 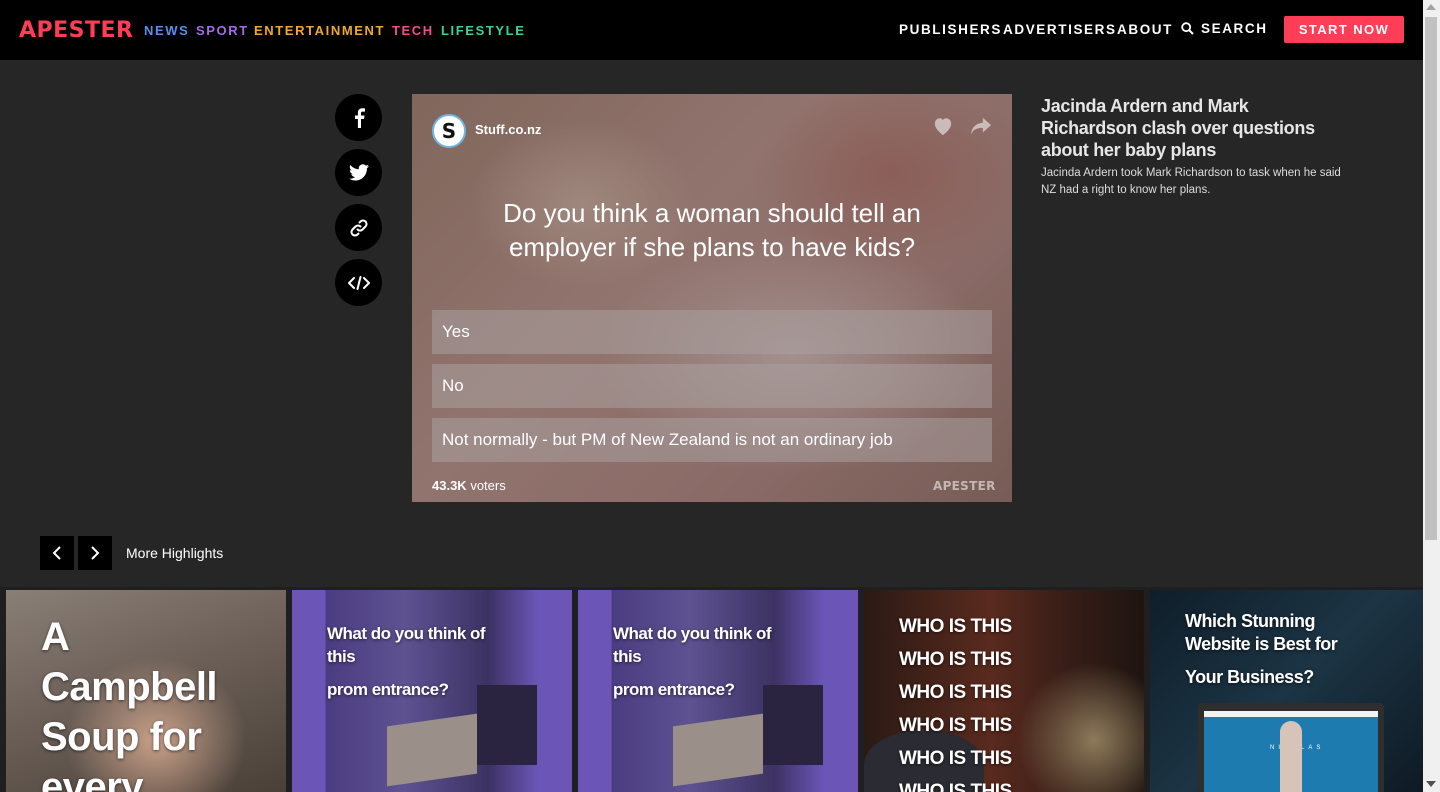 I want to click on tile-image-laptop-screen: NICOLAS, so click(x=1291, y=751).